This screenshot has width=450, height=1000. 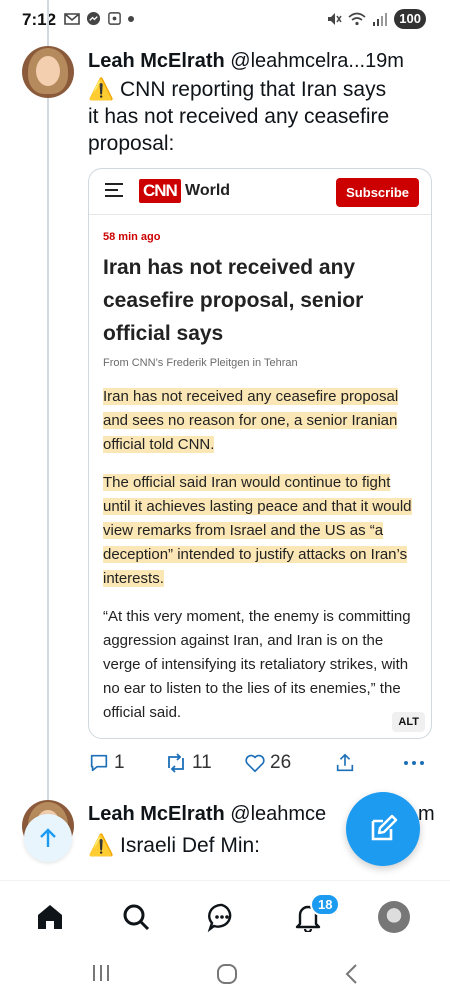 I want to click on home-button-icon, so click(x=227, y=974).